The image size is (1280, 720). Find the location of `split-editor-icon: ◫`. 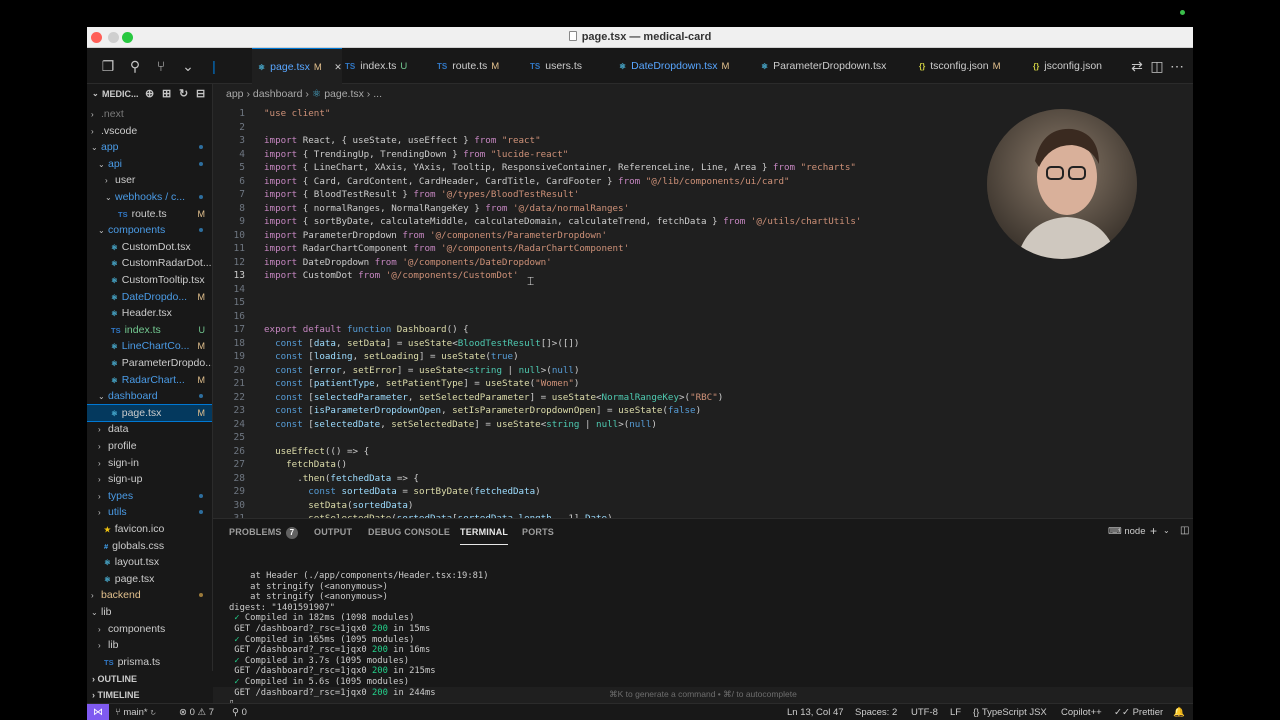

split-editor-icon: ◫ is located at coordinates (1157, 66).